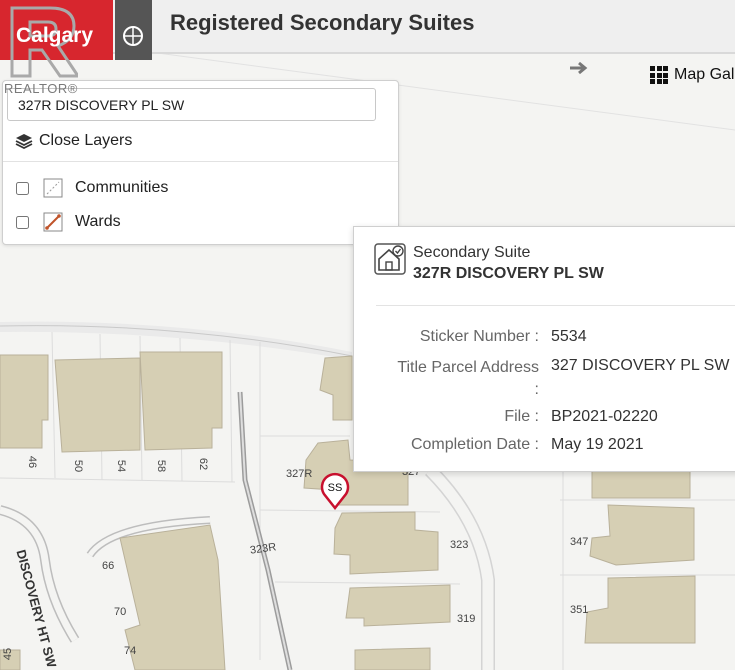  Describe the element at coordinates (521, 416) in the screenshot. I see `file-label: File :` at that location.